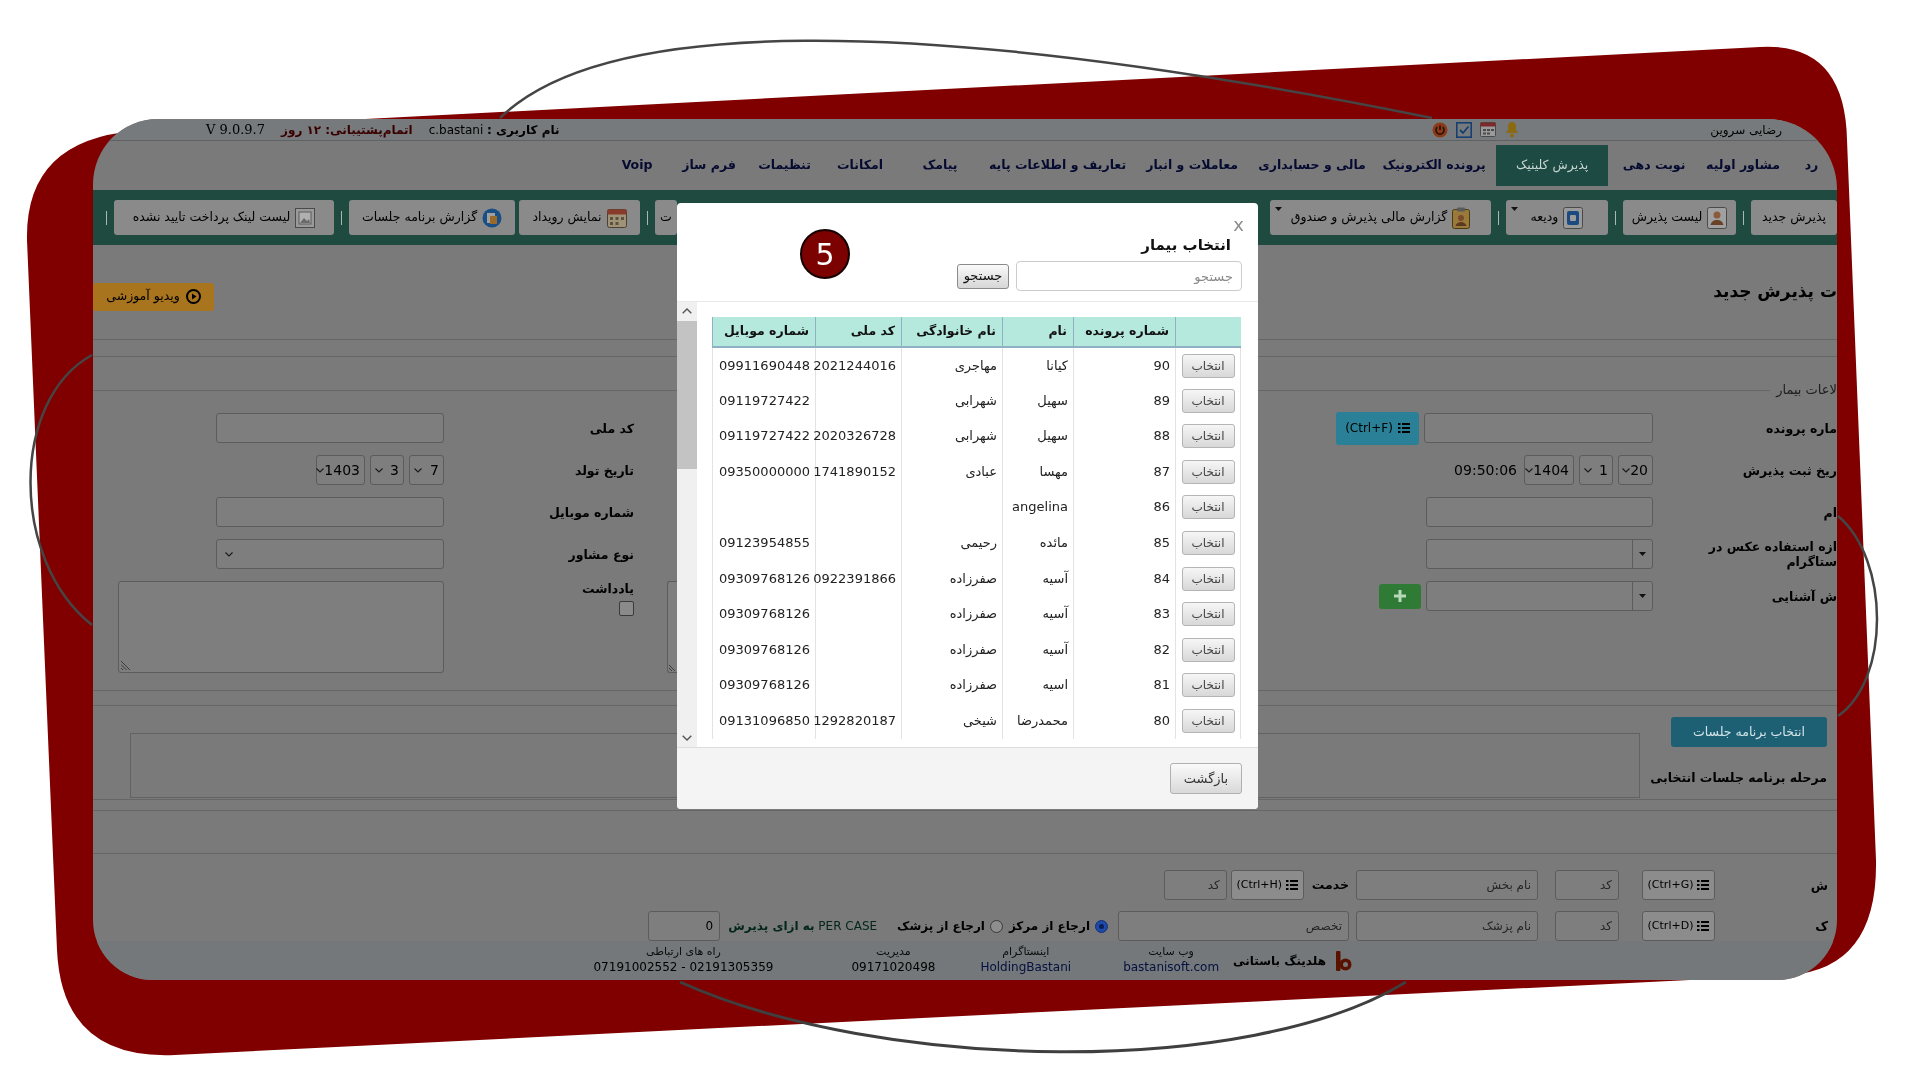 Image resolution: width=1920 pixels, height=1080 pixels. I want to click on lookup-button: (Ctrl+G), so click(1678, 885).